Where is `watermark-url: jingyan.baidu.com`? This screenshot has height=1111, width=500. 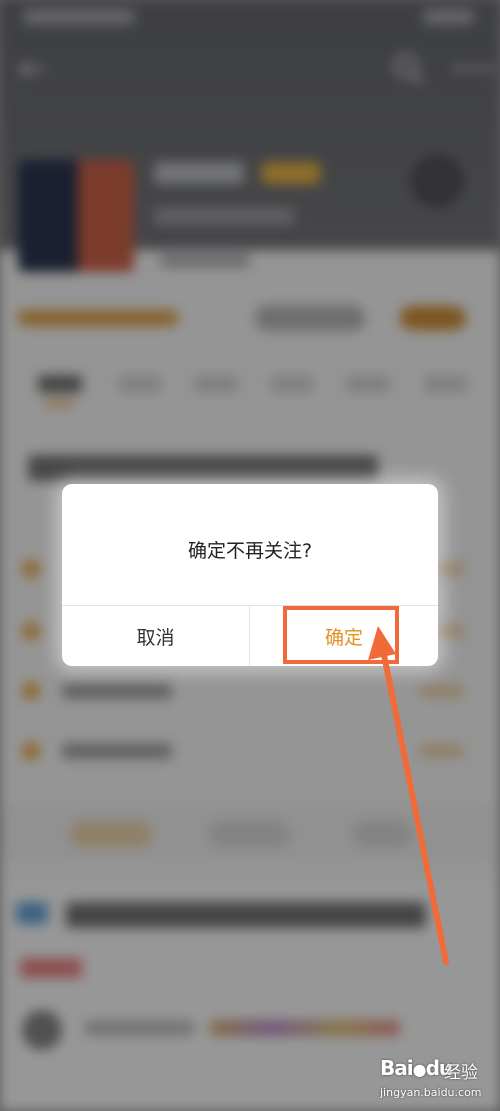
watermark-url: jingyan.baidu.com is located at coordinates (431, 1092).